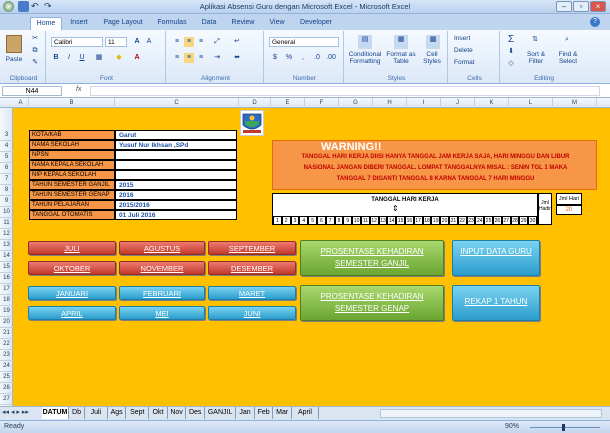 The height and width of the screenshot is (433, 610). I want to click on zoom-level: 90%, so click(512, 426).